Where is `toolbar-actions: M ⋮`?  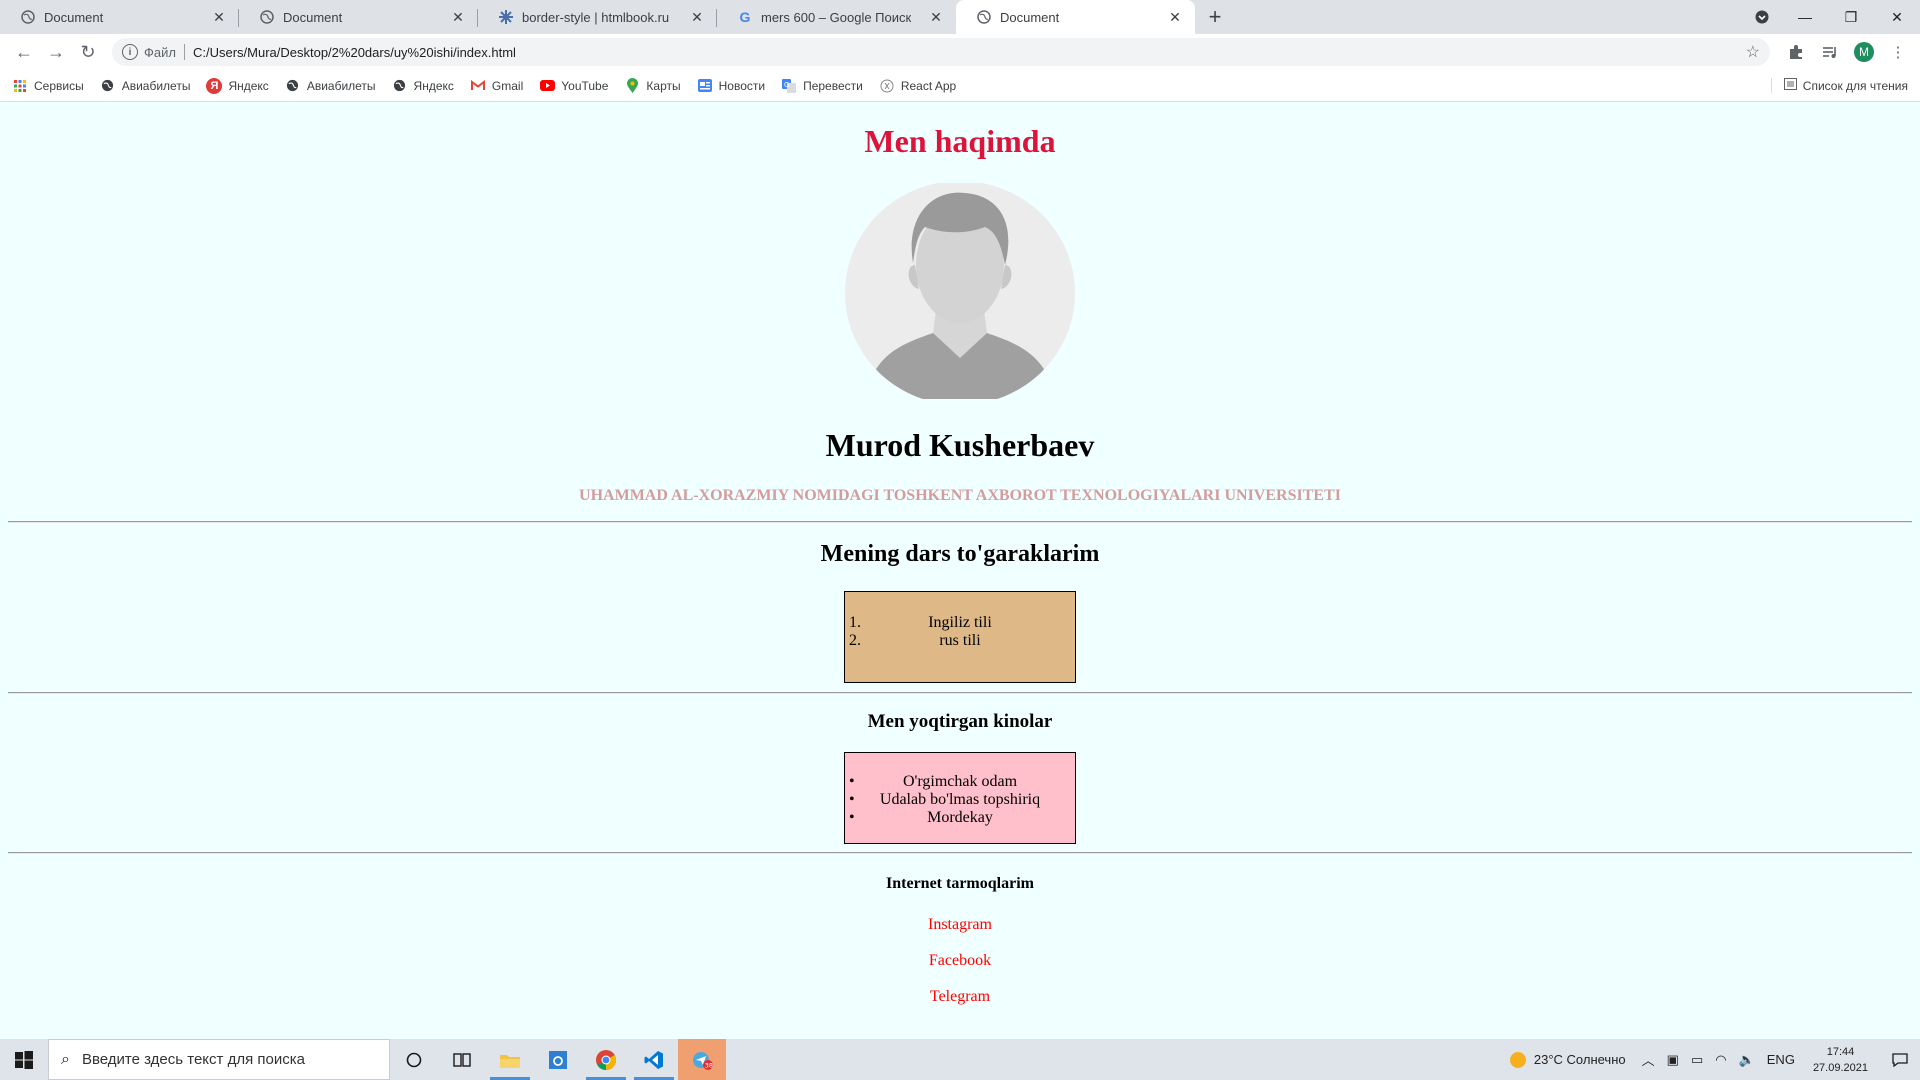
toolbar-actions: M ⋮ is located at coordinates (1847, 52).